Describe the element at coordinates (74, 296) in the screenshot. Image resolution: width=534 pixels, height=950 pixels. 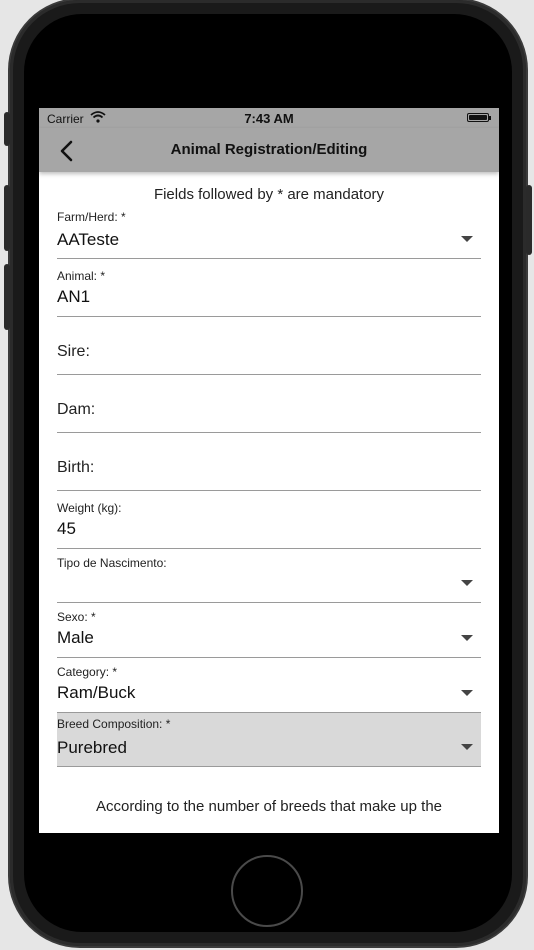
I see `animal-value: AN1` at that location.